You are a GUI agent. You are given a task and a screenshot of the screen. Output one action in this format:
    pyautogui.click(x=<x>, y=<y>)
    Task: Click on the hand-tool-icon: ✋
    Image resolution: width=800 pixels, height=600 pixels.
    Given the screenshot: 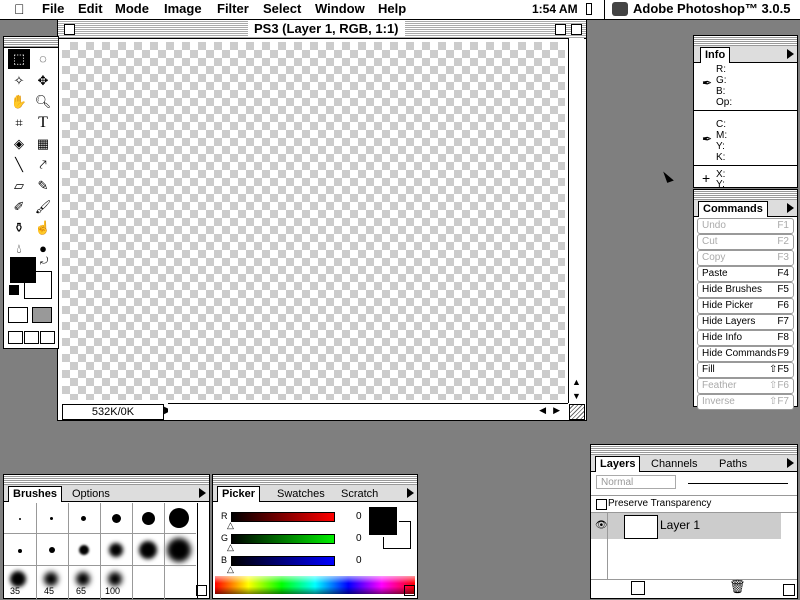 What is the action you would take?
    pyautogui.click(x=19, y=102)
    